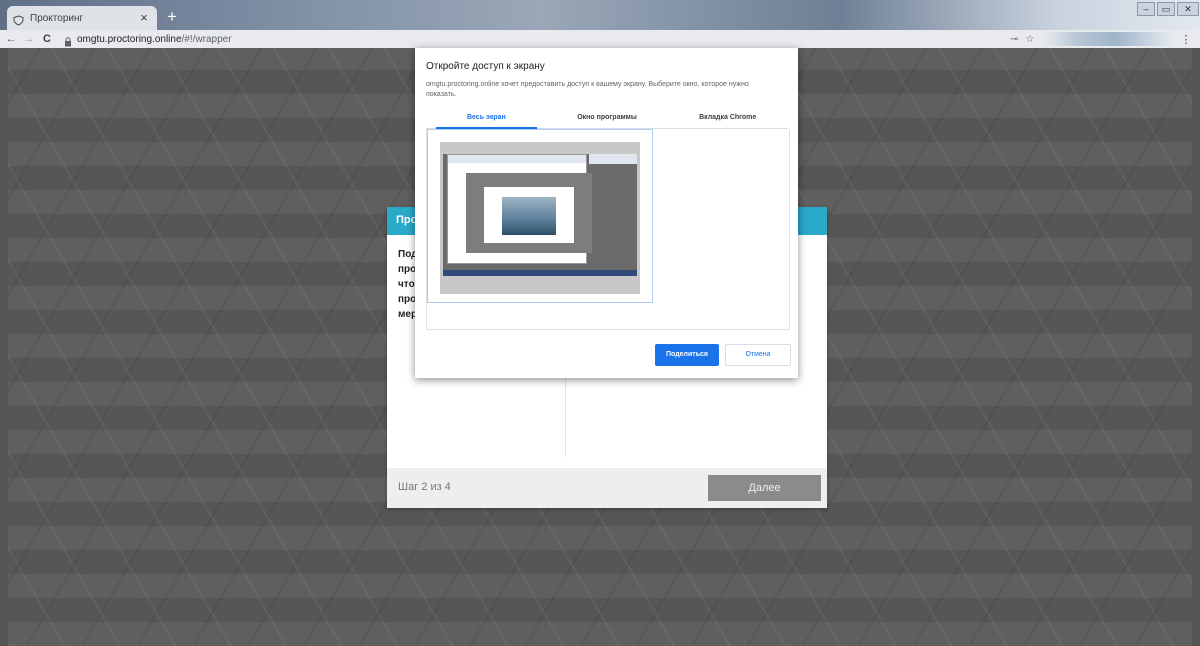 The height and width of the screenshot is (646, 1200). I want to click on share-source-list, so click(608, 229).